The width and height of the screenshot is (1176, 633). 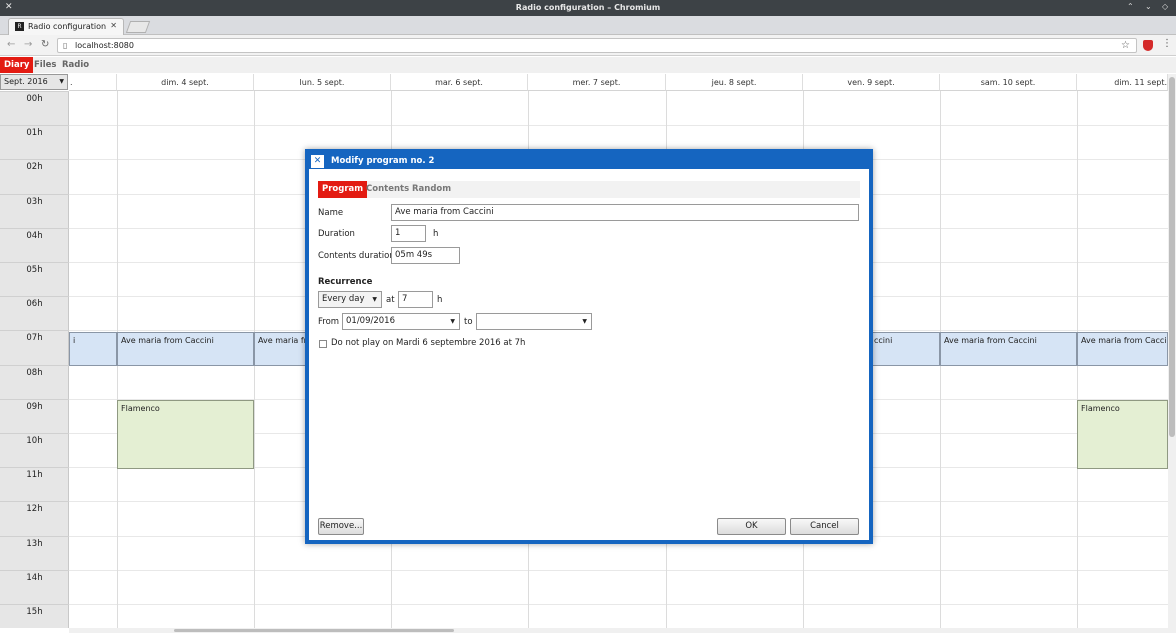 I want to click on event-label: i, so click(x=74, y=340).